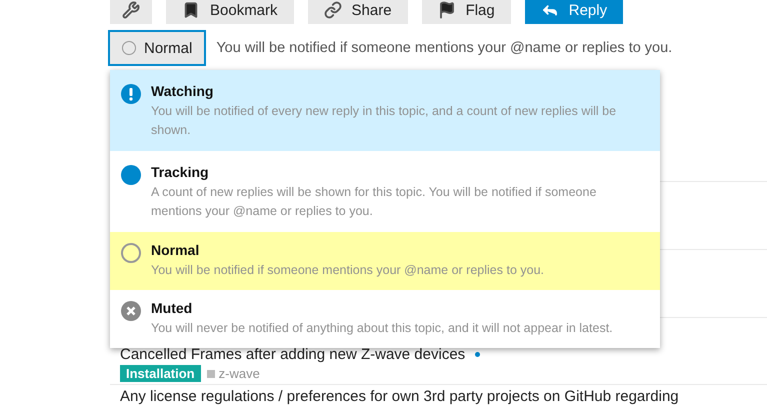 The width and height of the screenshot is (767, 413). I want to click on menu-item: Watching You will be notified of every new reply in this topic, and a count of new replies will be shown., so click(385, 110).